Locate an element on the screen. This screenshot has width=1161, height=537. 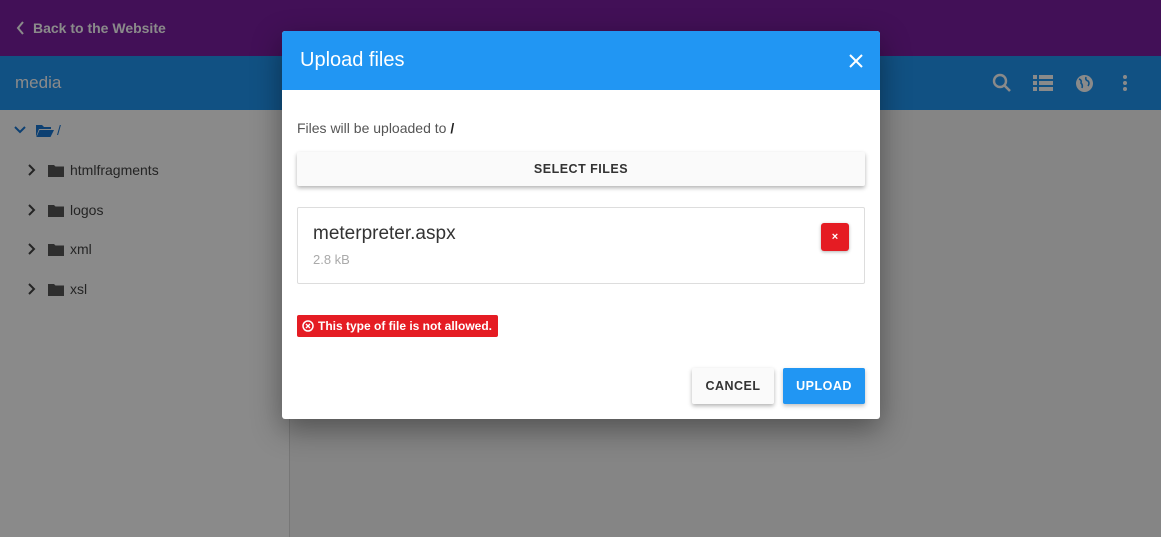
error-message: This type of file is not allowed. is located at coordinates (405, 326).